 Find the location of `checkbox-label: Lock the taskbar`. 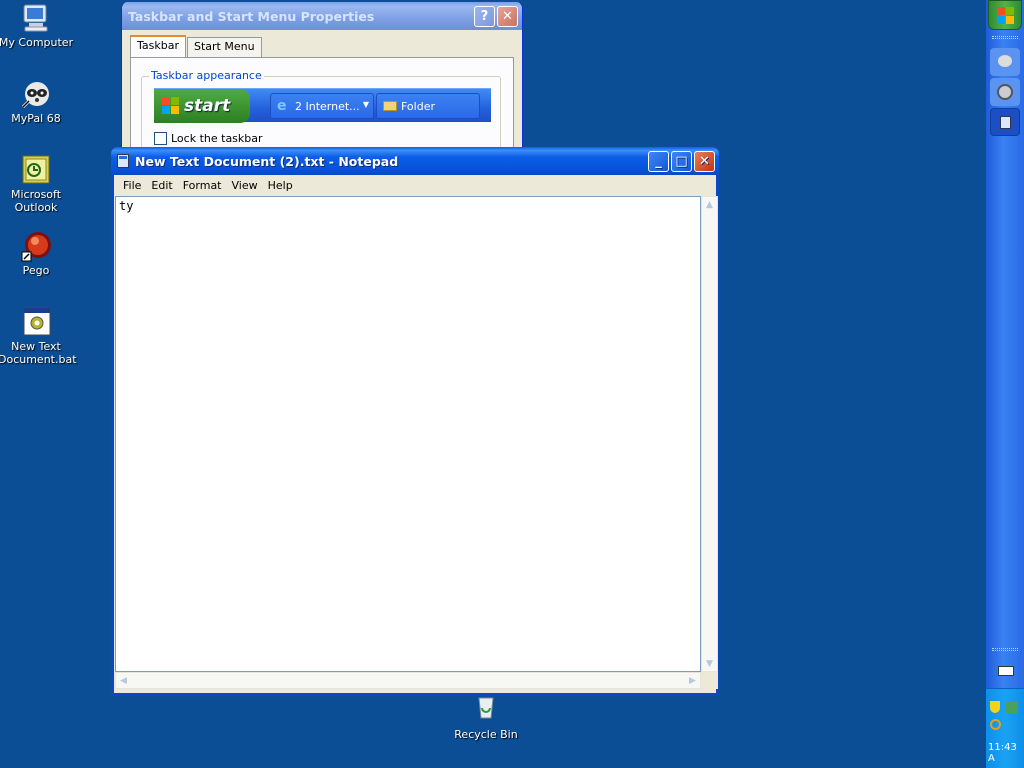

checkbox-label: Lock the taskbar is located at coordinates (217, 138).